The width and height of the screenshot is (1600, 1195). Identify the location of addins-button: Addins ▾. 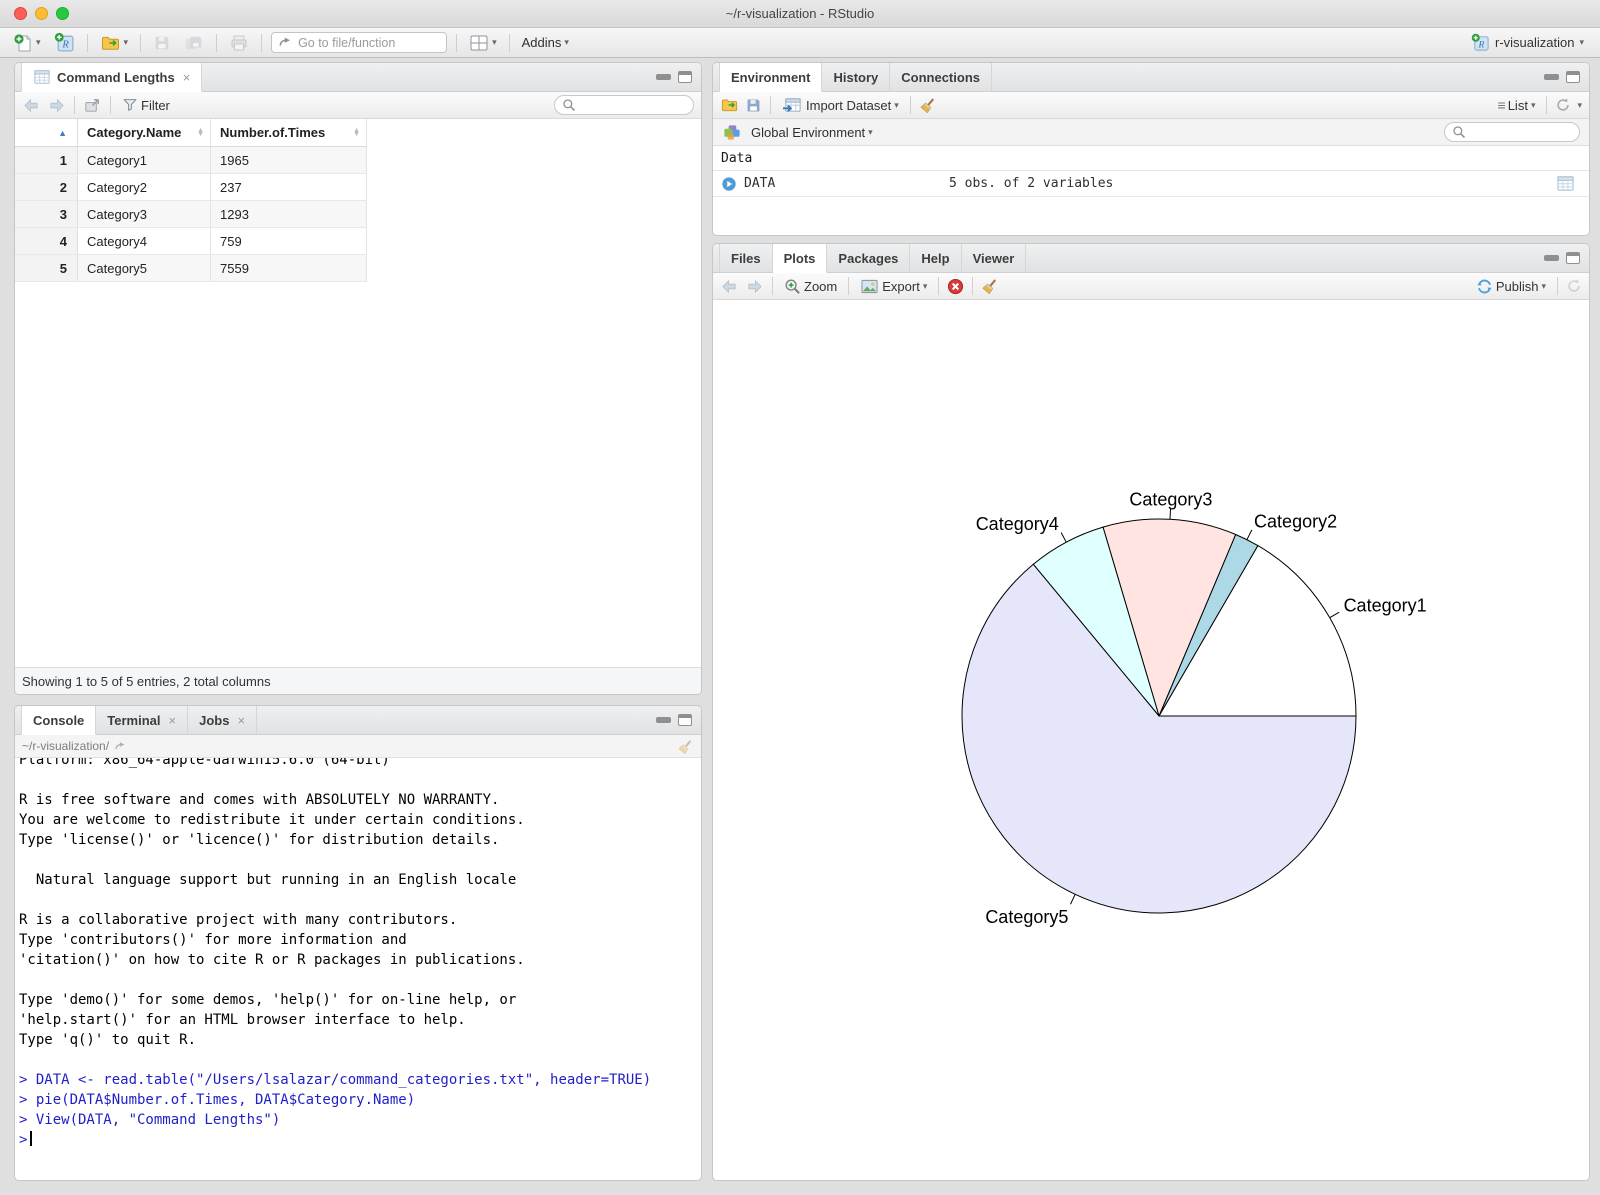
(545, 42).